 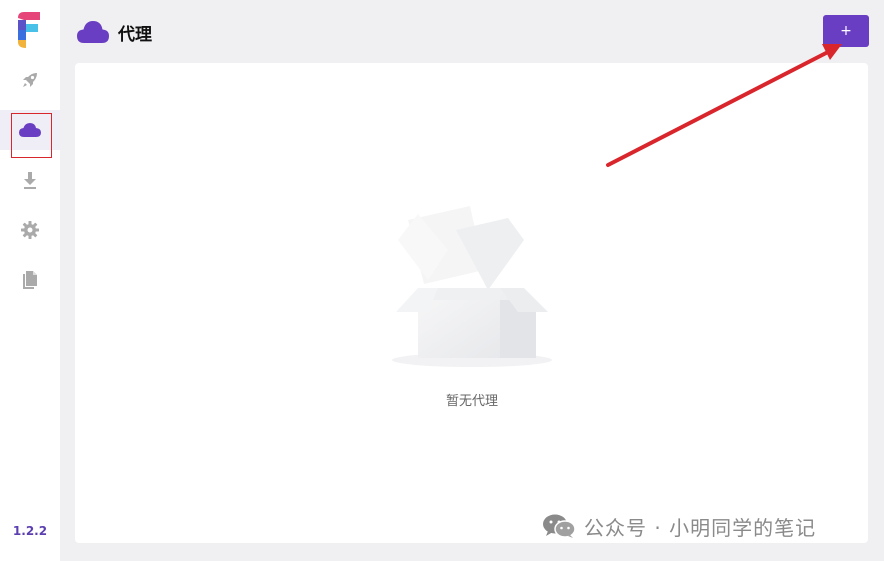 What do you see at coordinates (559, 526) in the screenshot?
I see `wechat-icon` at bounding box center [559, 526].